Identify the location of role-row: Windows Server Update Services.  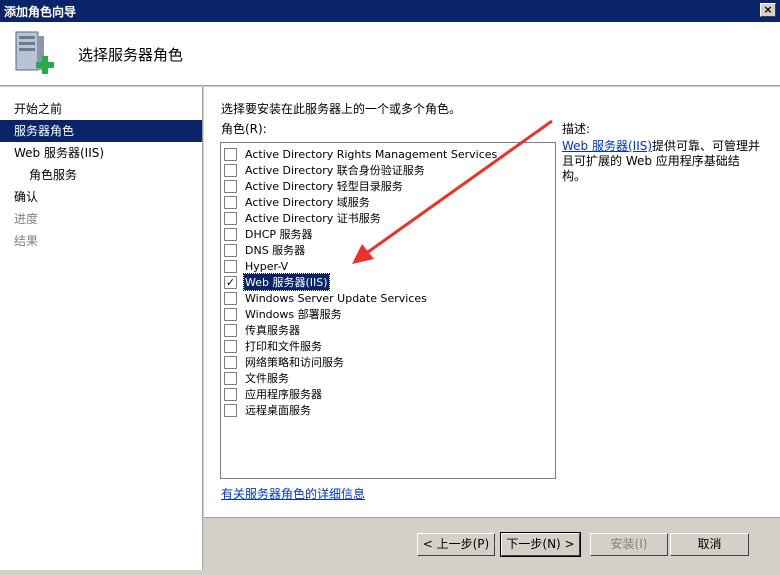
(389, 298).